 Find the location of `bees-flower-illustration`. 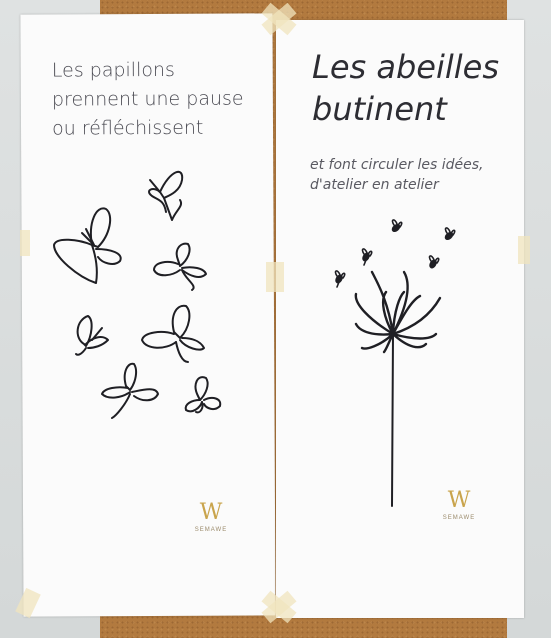

bees-flower-illustration is located at coordinates (395, 363).